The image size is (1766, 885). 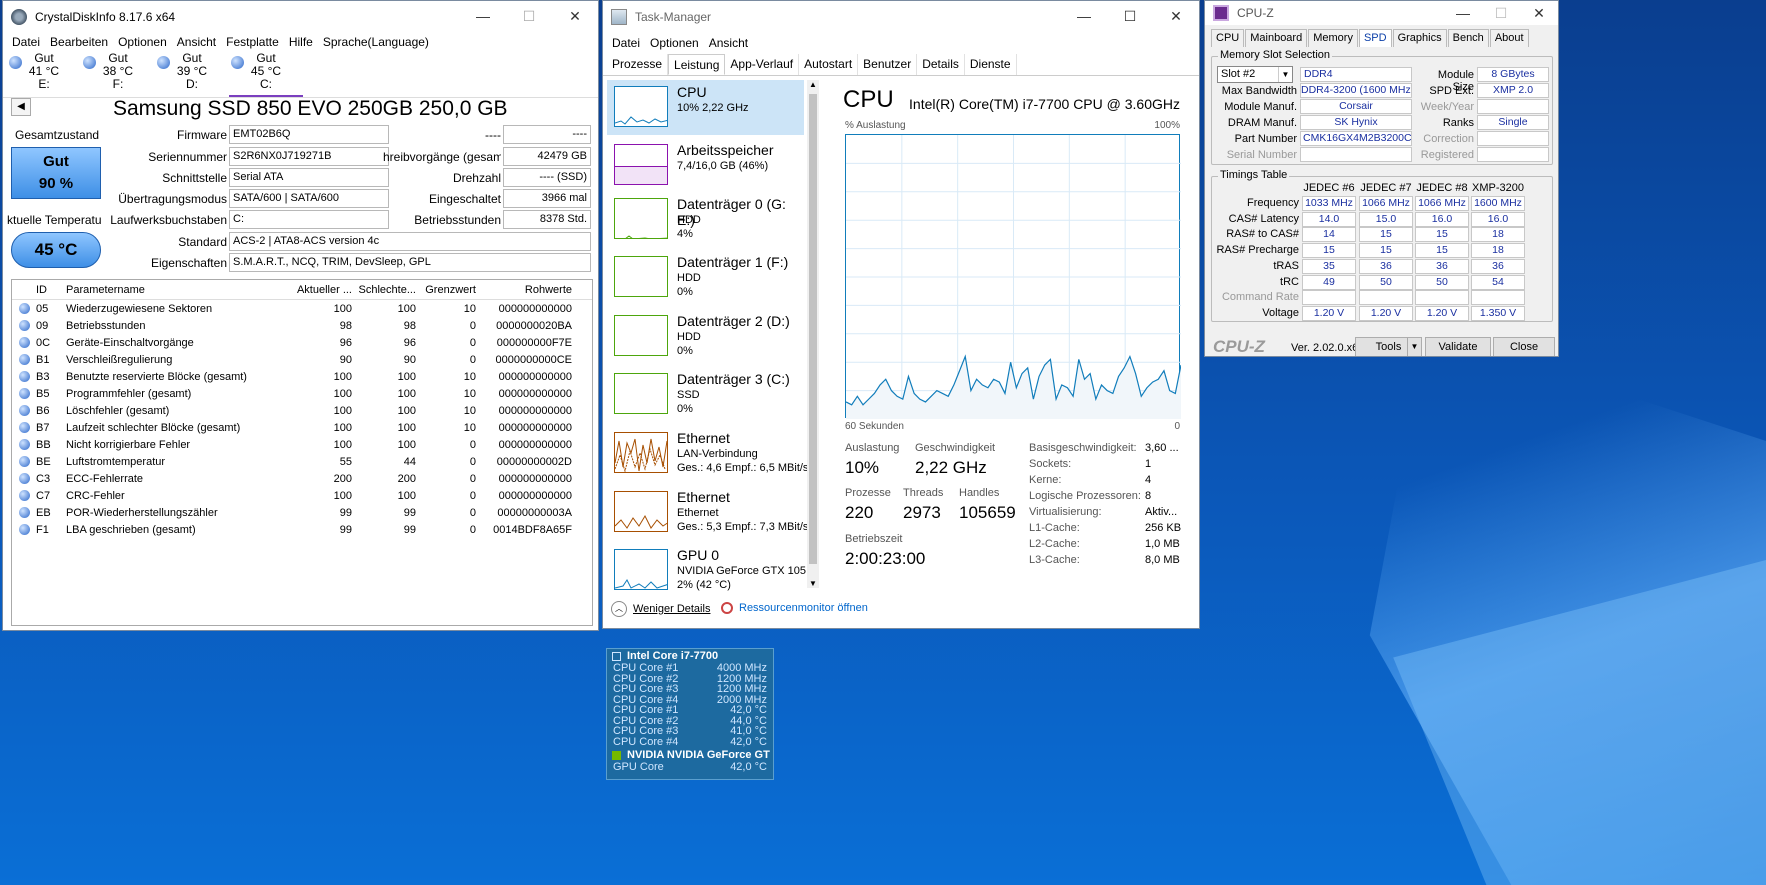 I want to click on fewer-details-button: ︿ Weniger Details, so click(x=660, y=609).